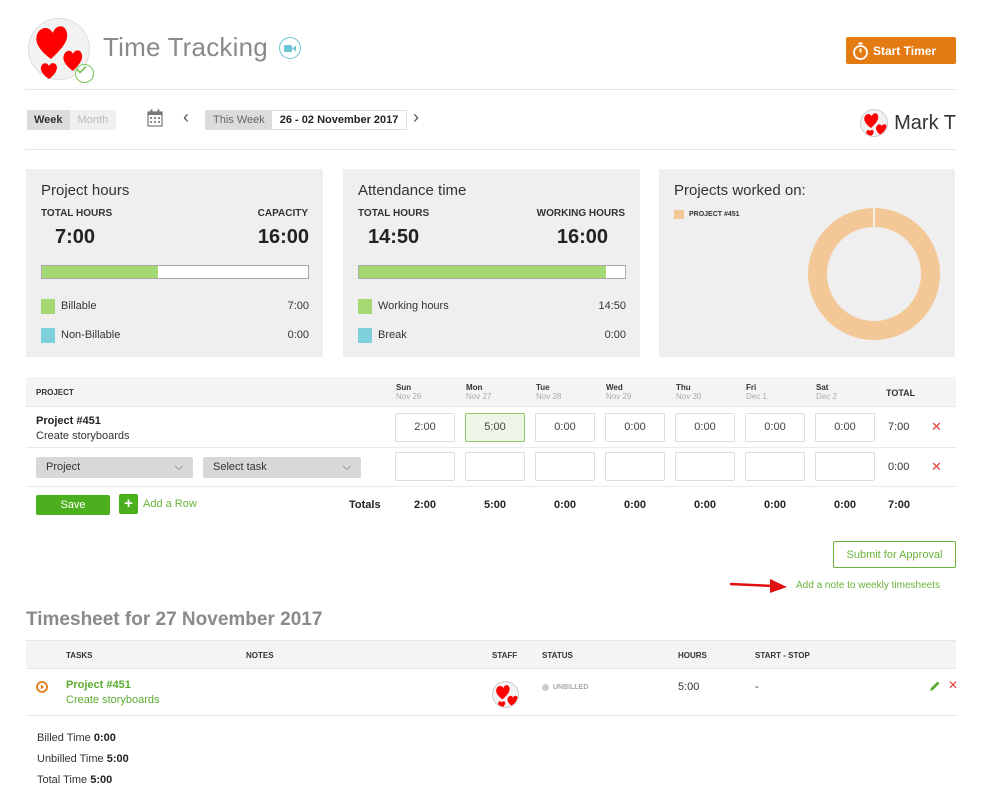  What do you see at coordinates (394, 237) in the screenshot?
I see `total-hours-value: 14:50` at bounding box center [394, 237].